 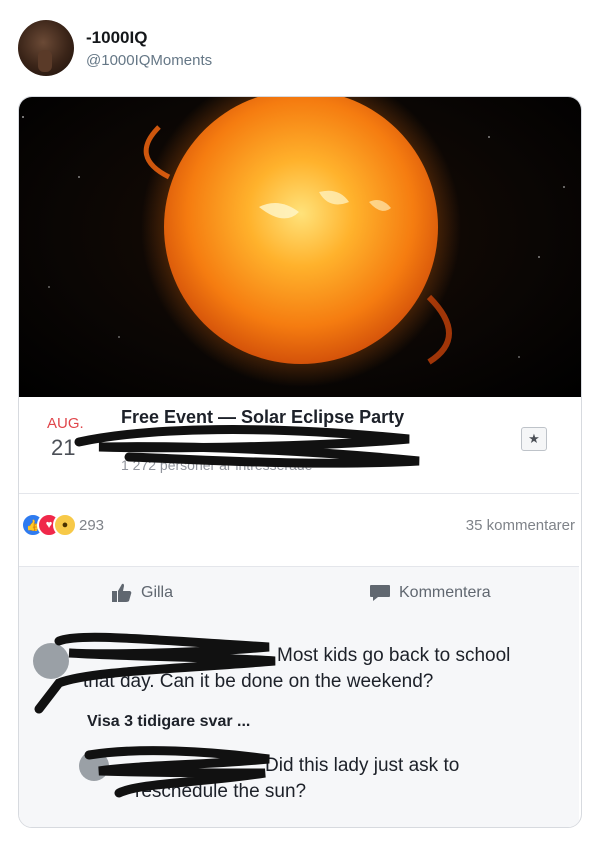 I want to click on event-title: Free Event — Solar Eclipse Party, so click(x=262, y=417).